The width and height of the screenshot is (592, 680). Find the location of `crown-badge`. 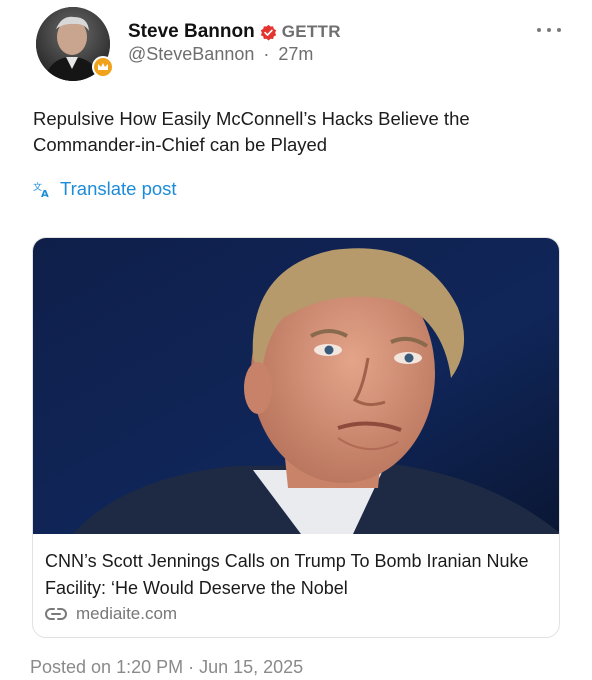

crown-badge is located at coordinates (103, 67).